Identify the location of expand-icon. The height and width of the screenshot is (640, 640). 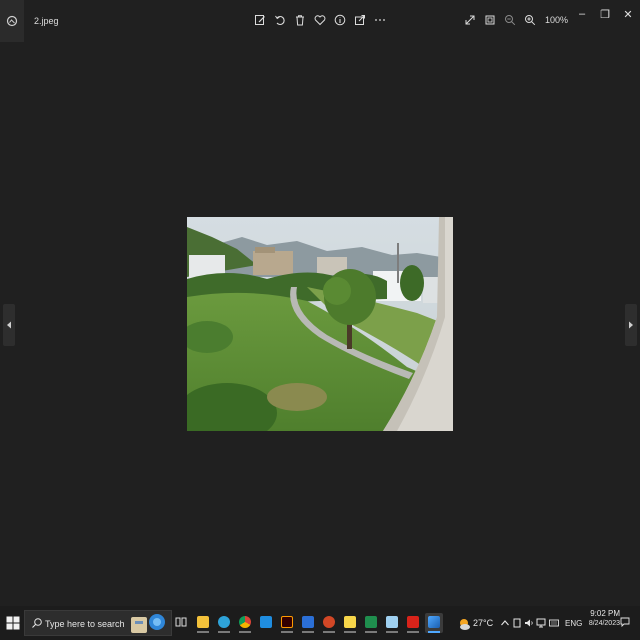
(470, 20).